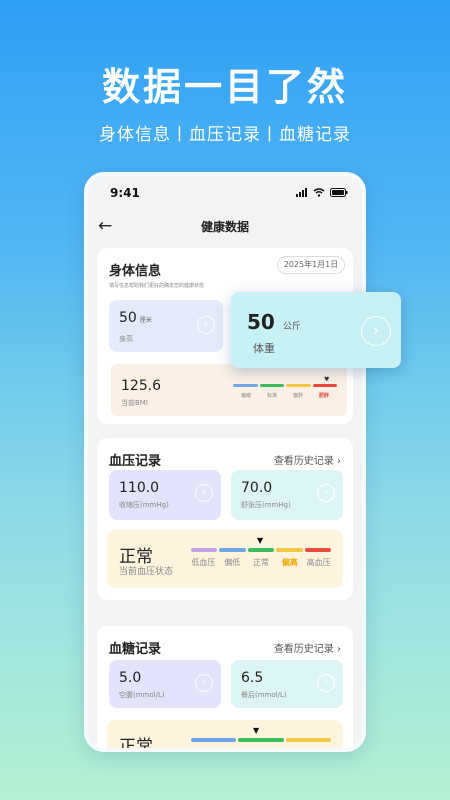 Image resolution: width=450 pixels, height=800 pixels. Describe the element at coordinates (303, 649) in the screenshot. I see `bs-history-label: 查看历史记录` at that location.